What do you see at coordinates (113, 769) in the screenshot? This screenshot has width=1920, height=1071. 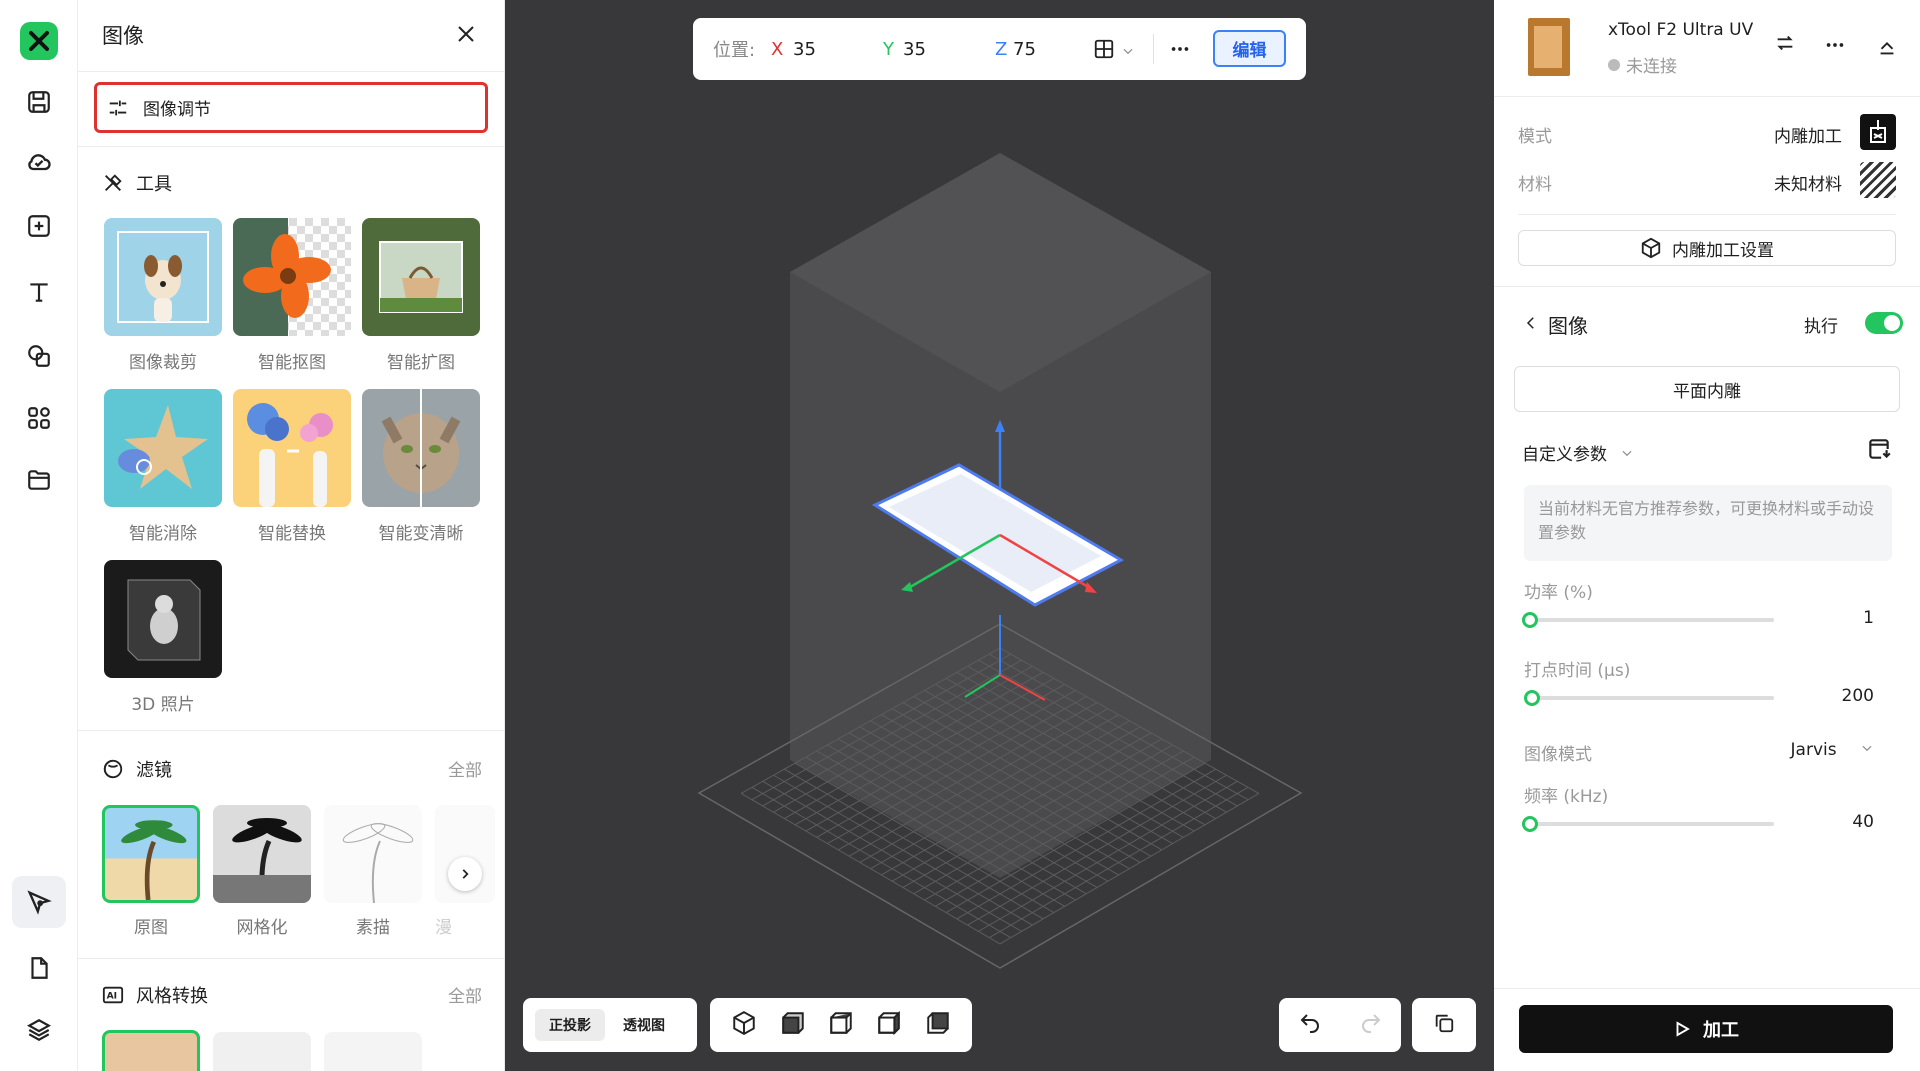 I see `filter-icon` at bounding box center [113, 769].